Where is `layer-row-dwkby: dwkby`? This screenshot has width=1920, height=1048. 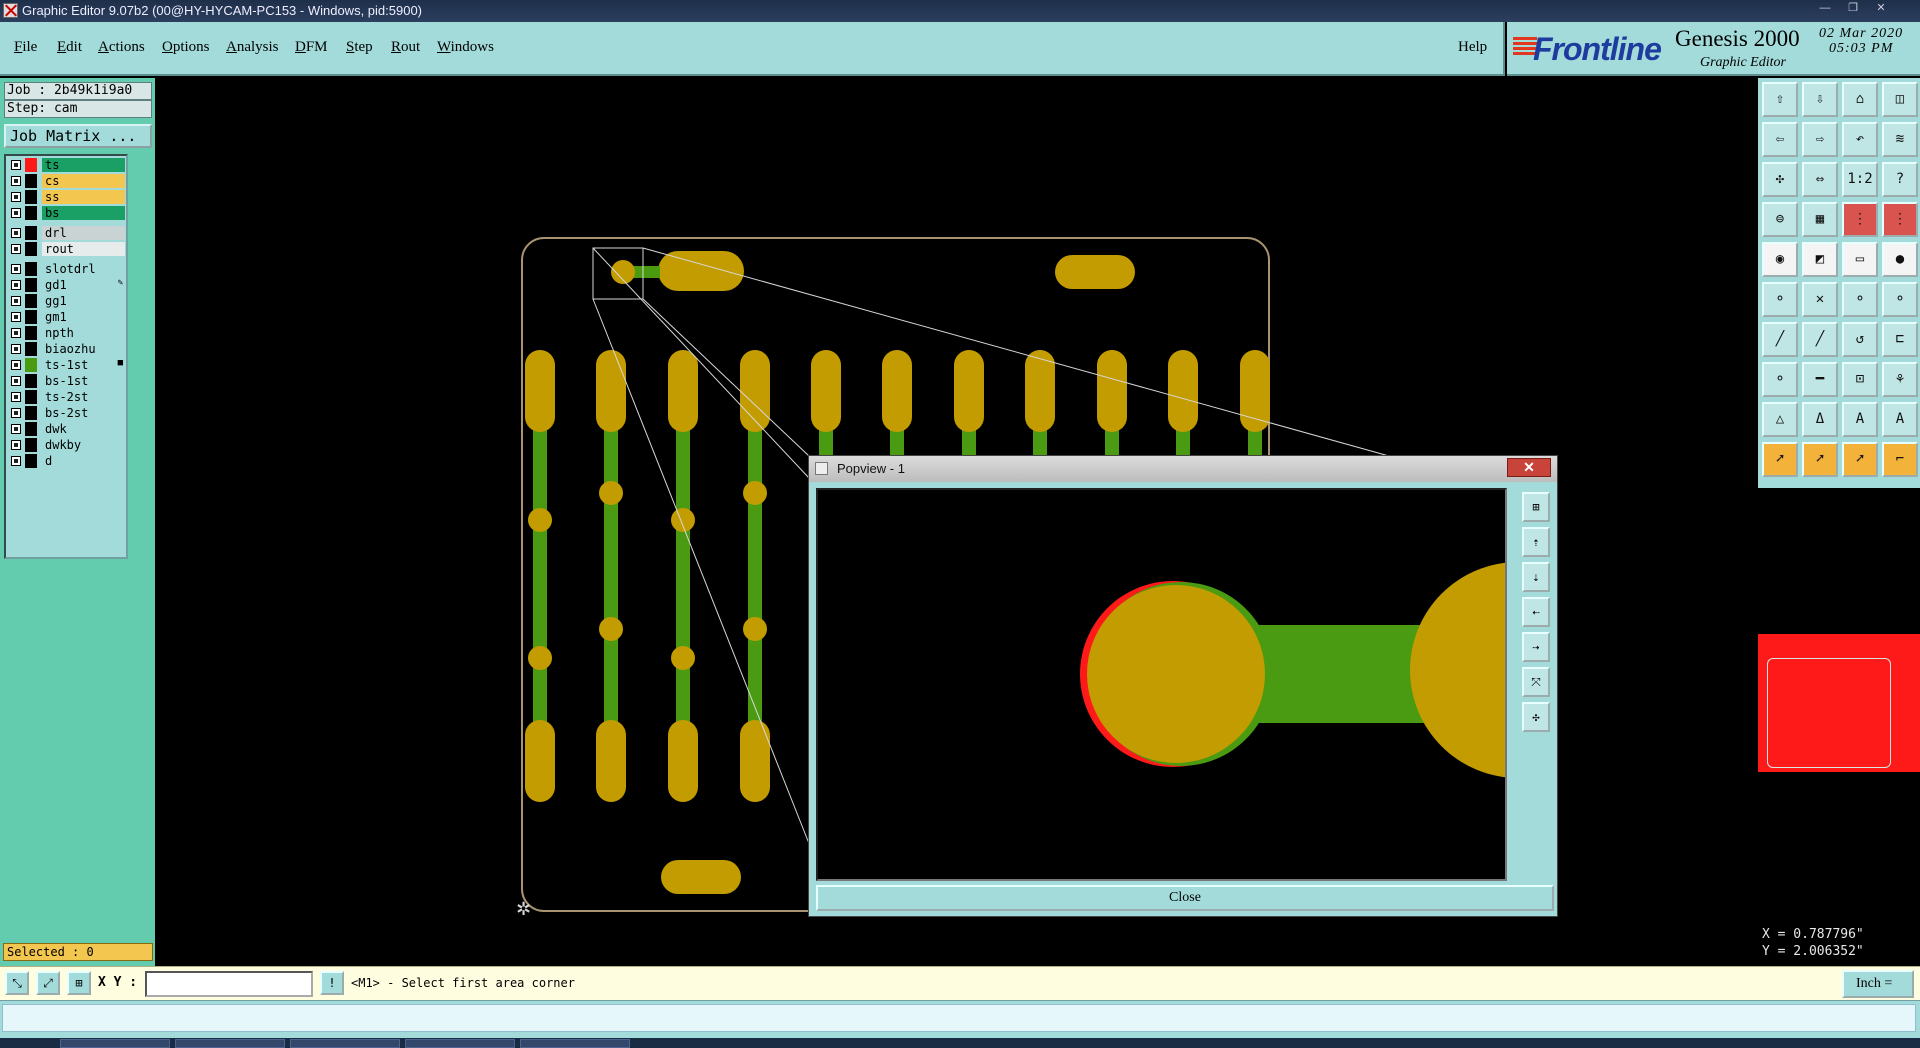
layer-row-dwkby: dwkby is located at coordinates (67, 445).